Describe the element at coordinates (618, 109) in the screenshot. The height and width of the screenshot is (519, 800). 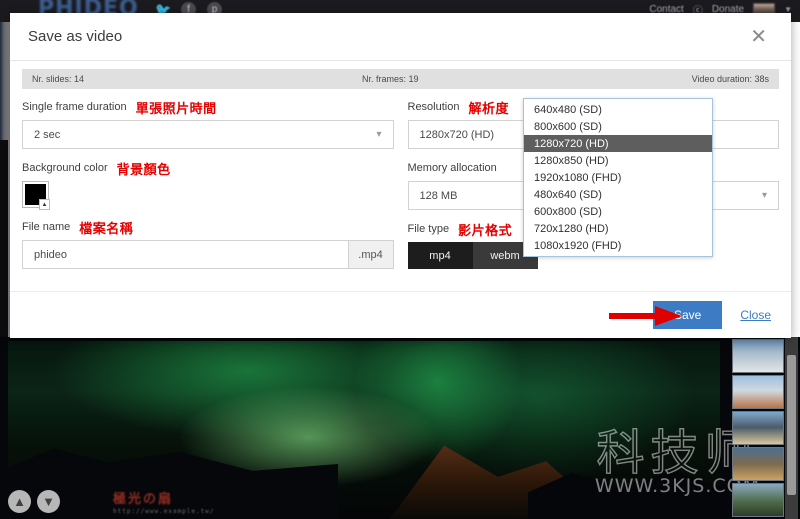
I see `resolution-option: 640x480 (SD)` at that location.